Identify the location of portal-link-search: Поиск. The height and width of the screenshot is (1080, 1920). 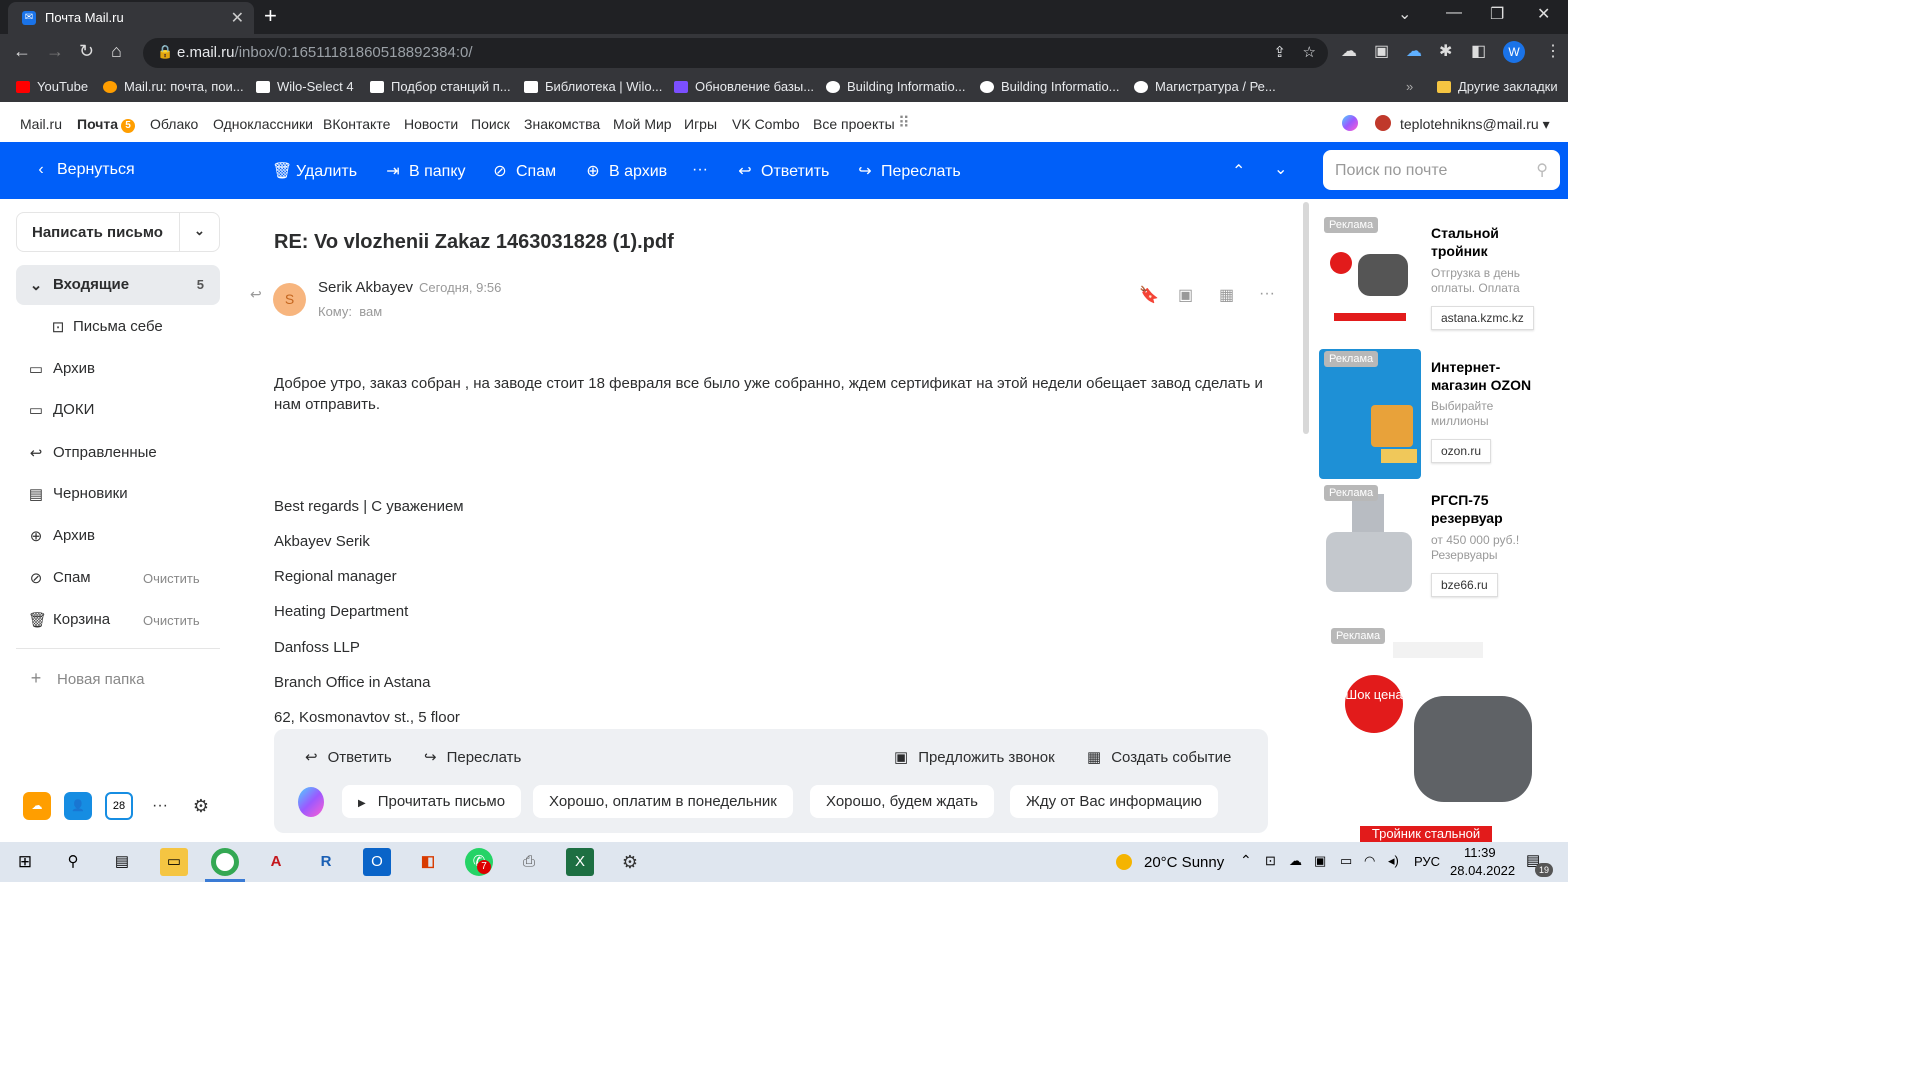
(490, 124).